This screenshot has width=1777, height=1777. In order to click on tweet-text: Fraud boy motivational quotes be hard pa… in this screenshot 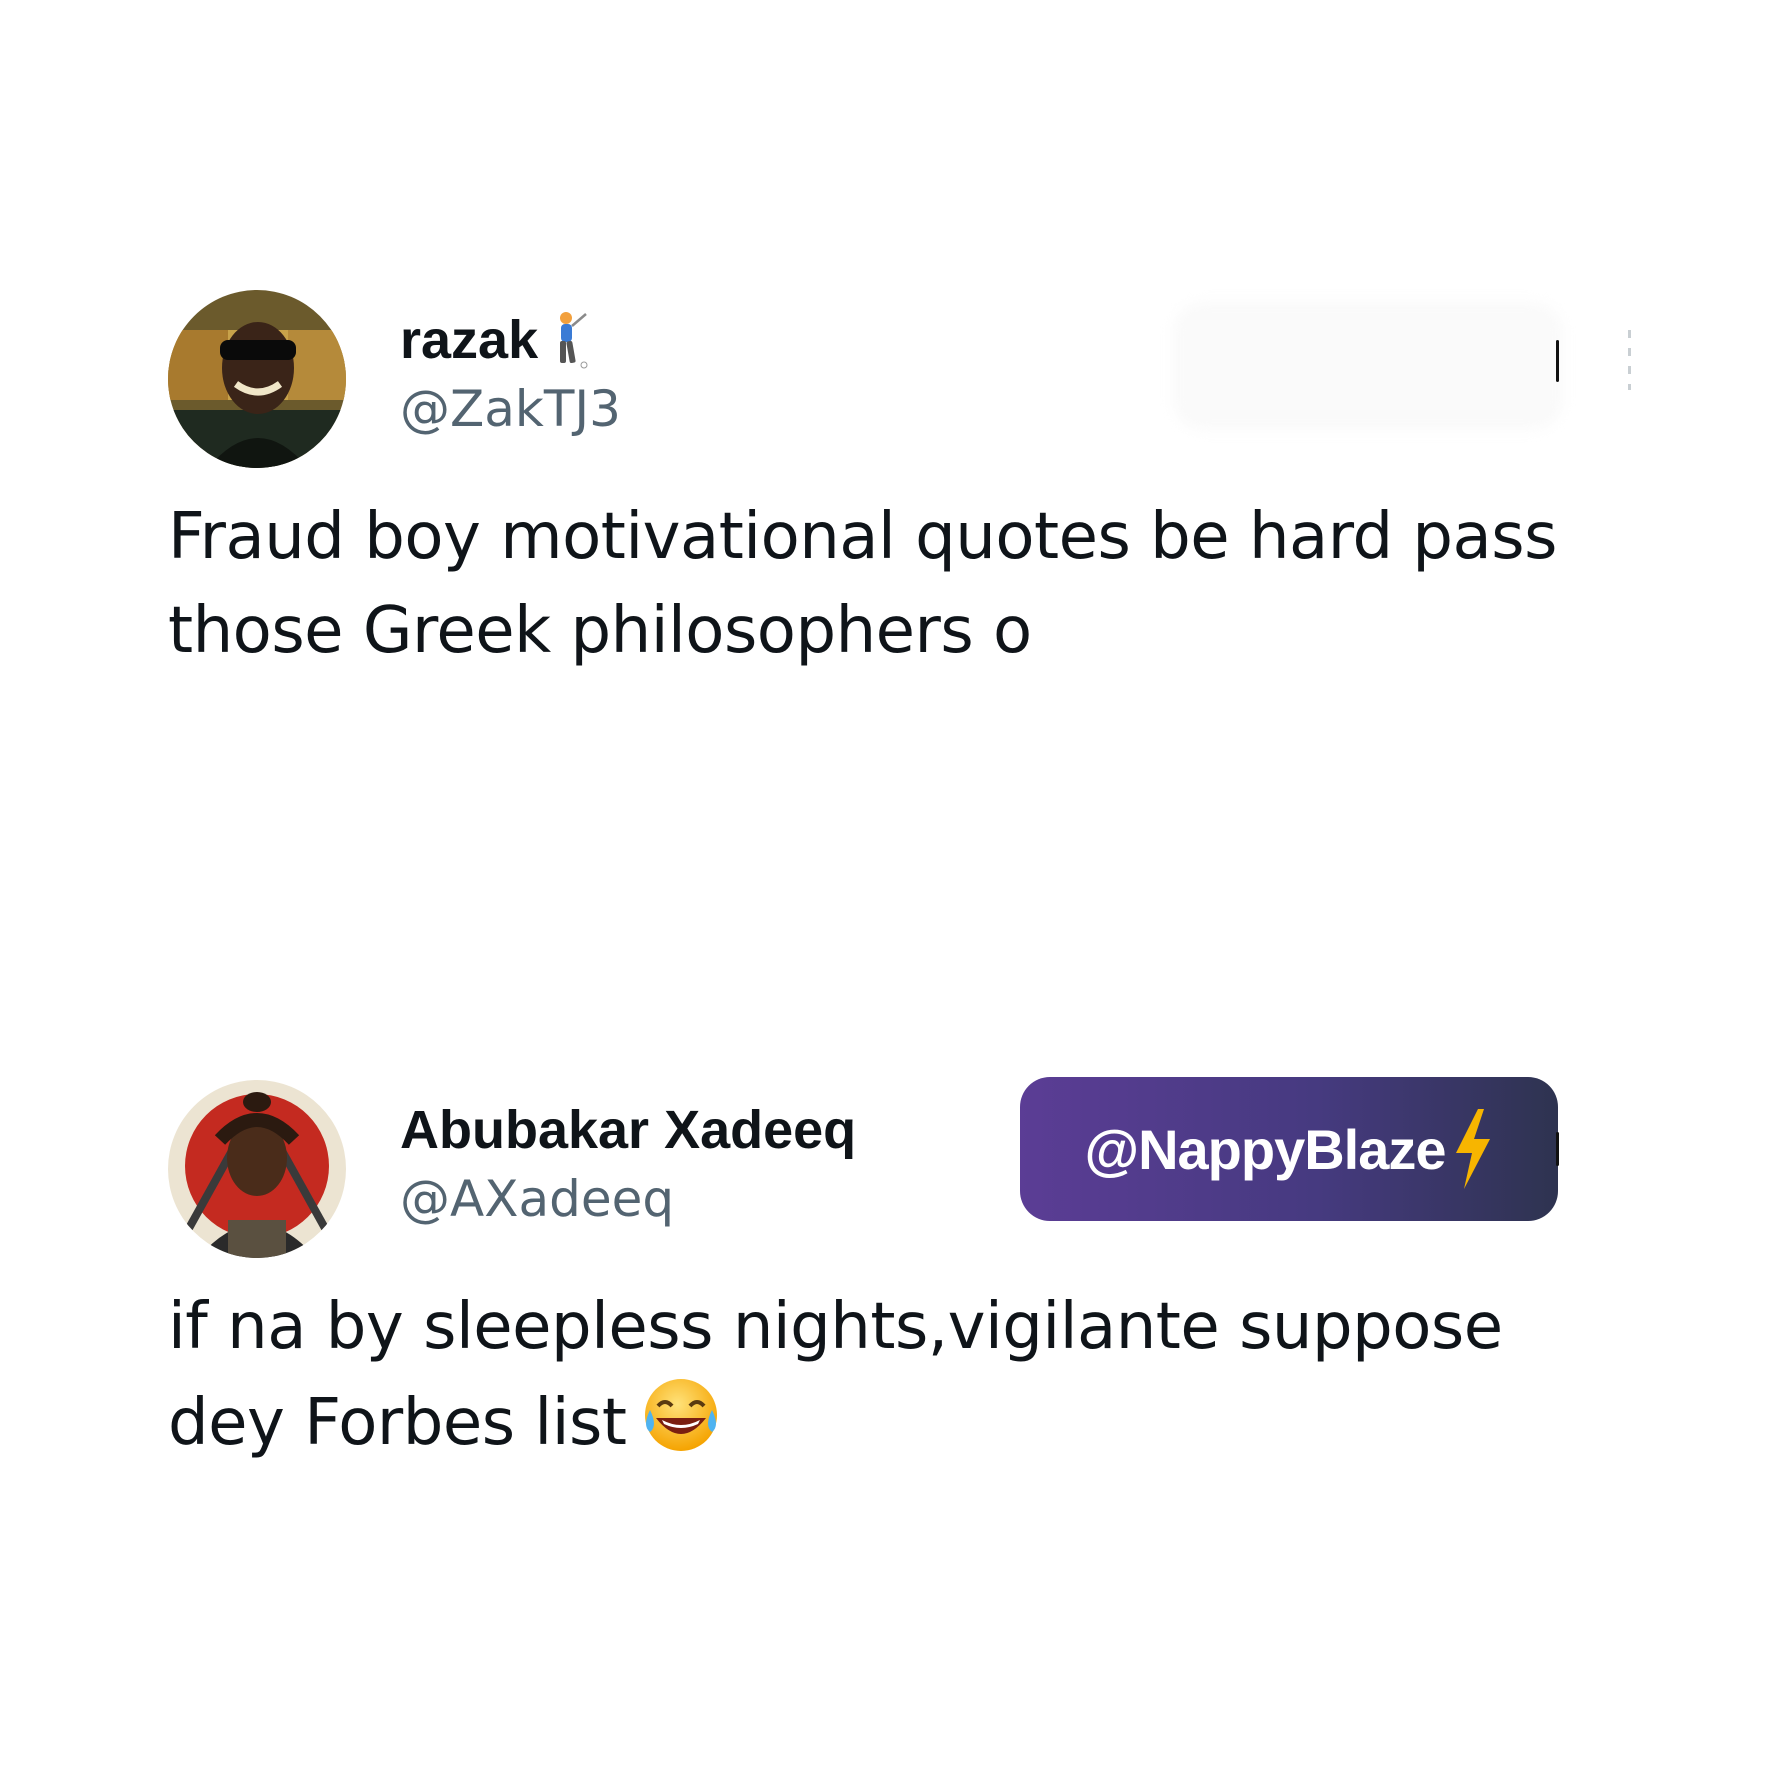, I will do `click(898, 584)`.